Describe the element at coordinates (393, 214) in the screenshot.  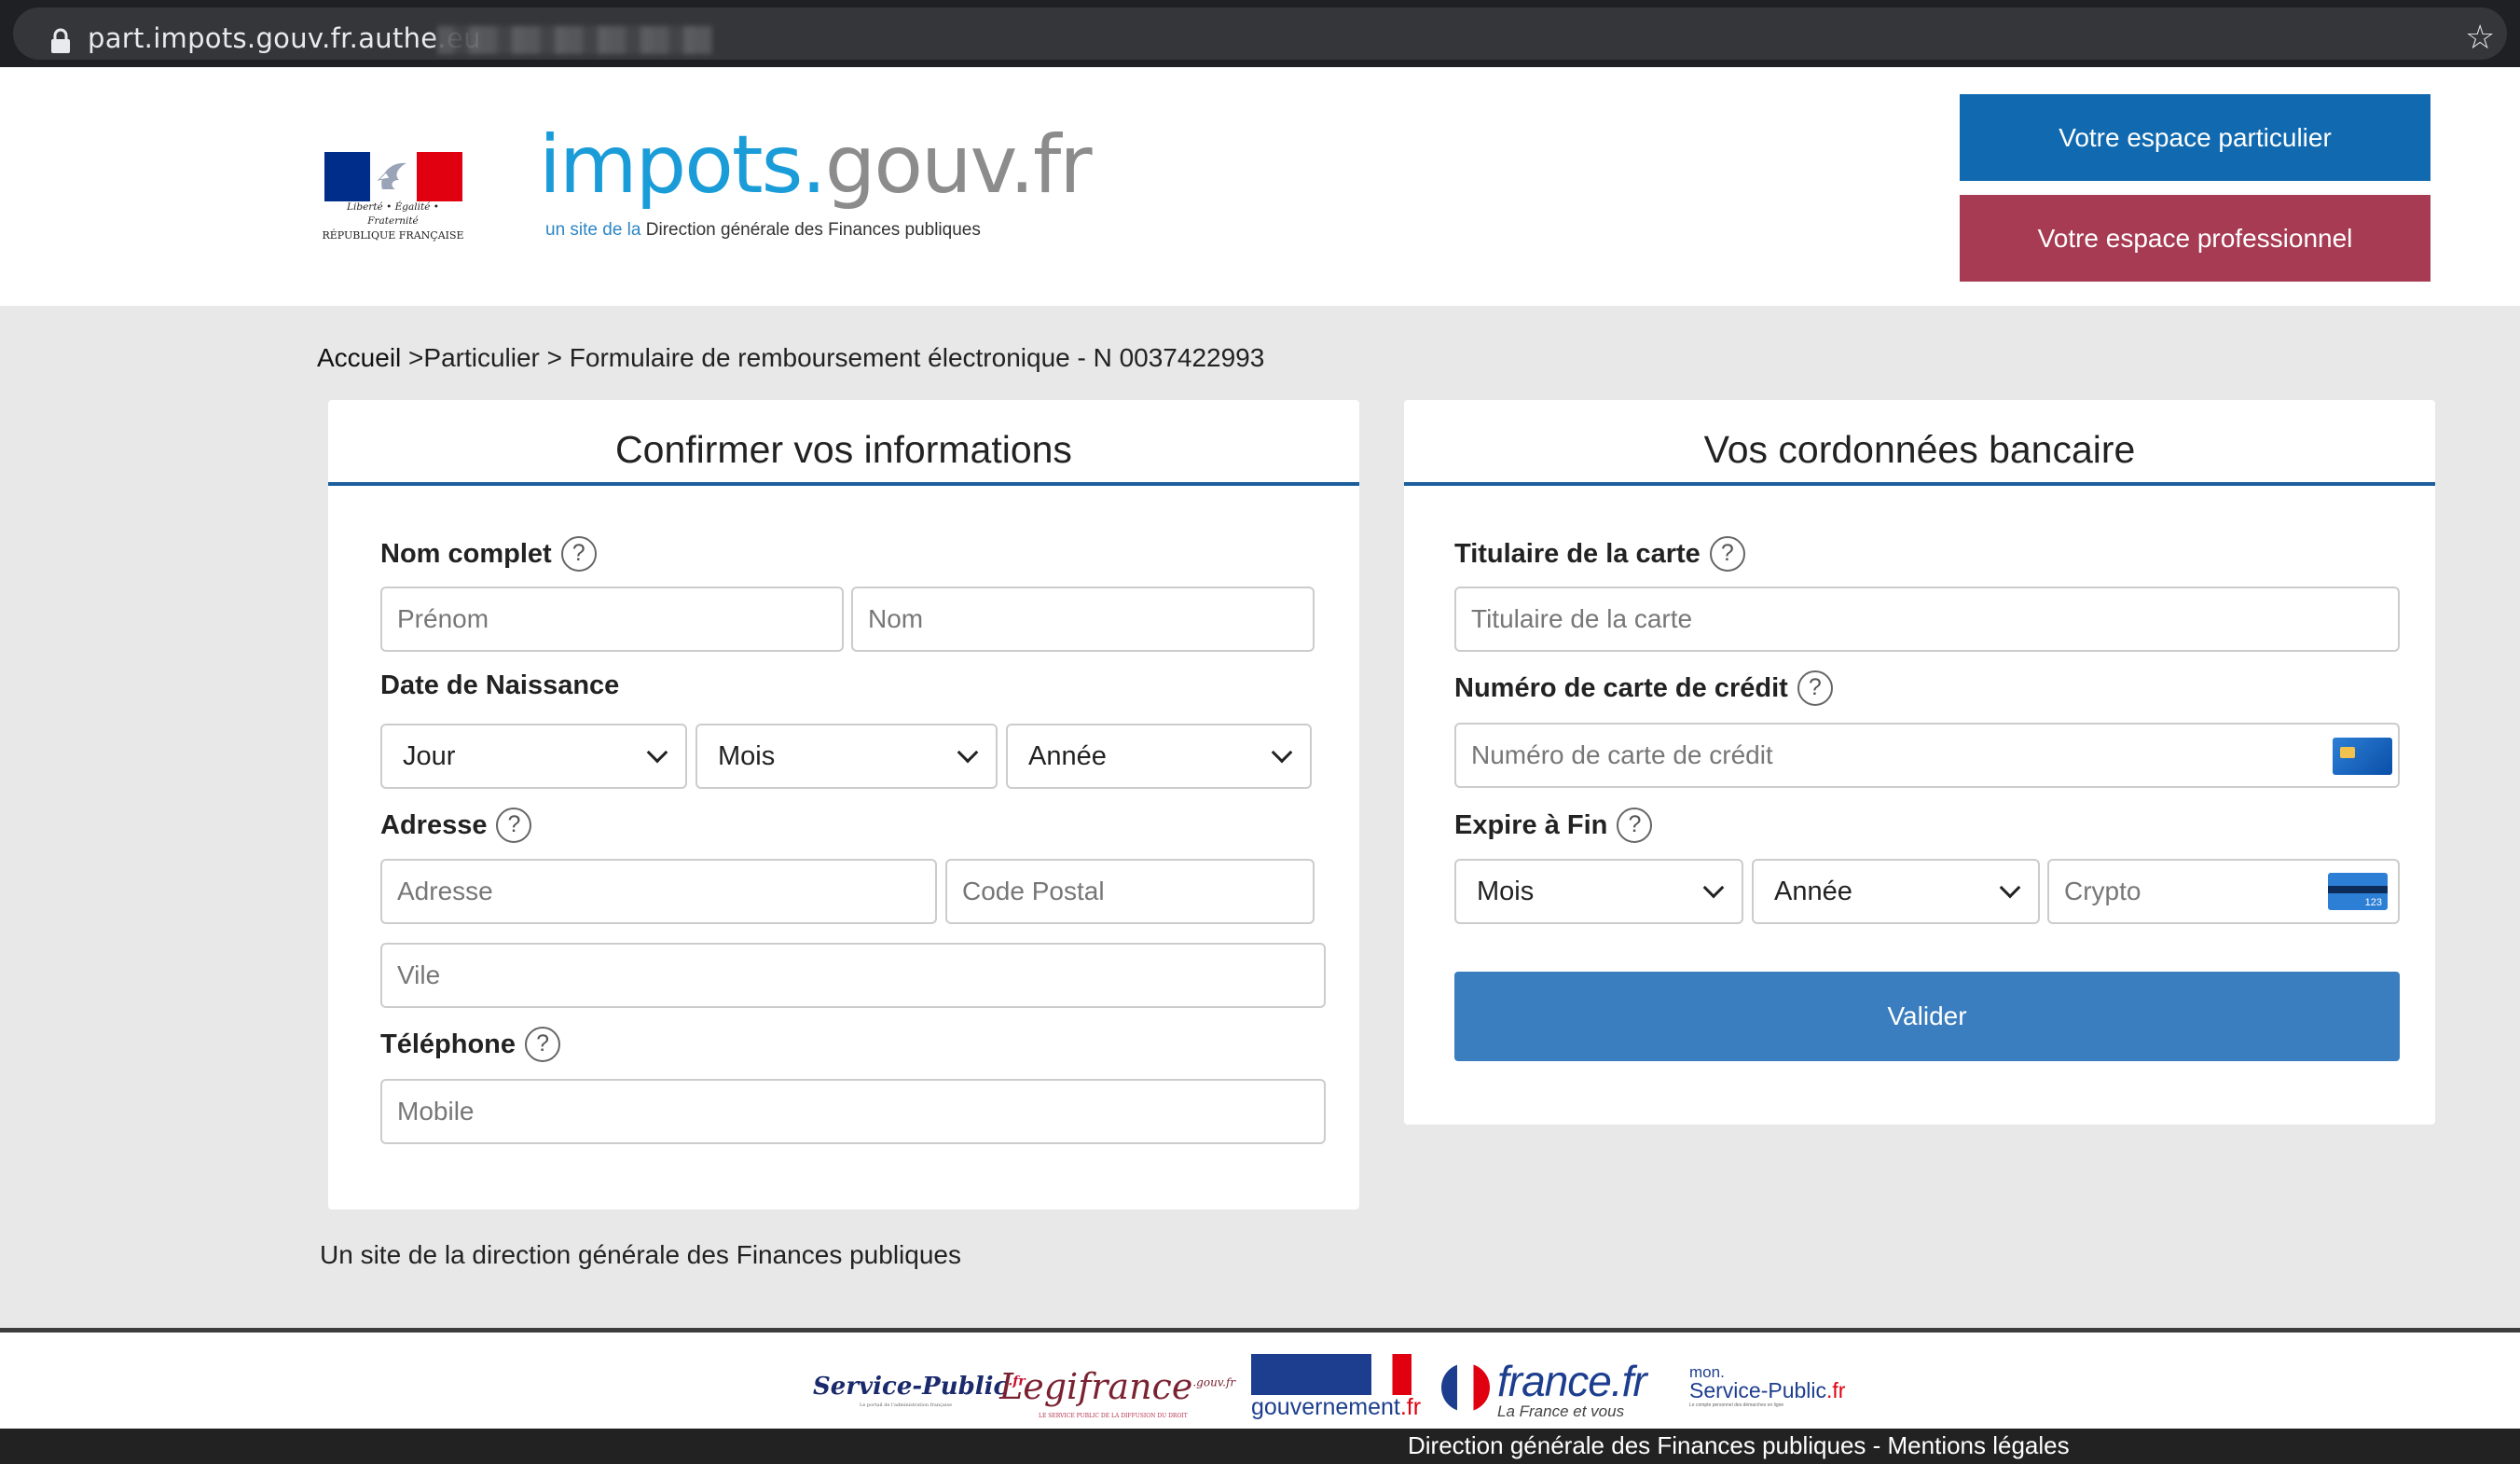
I see `rf-motto: Liberté • Égalité • Fraternité` at that location.